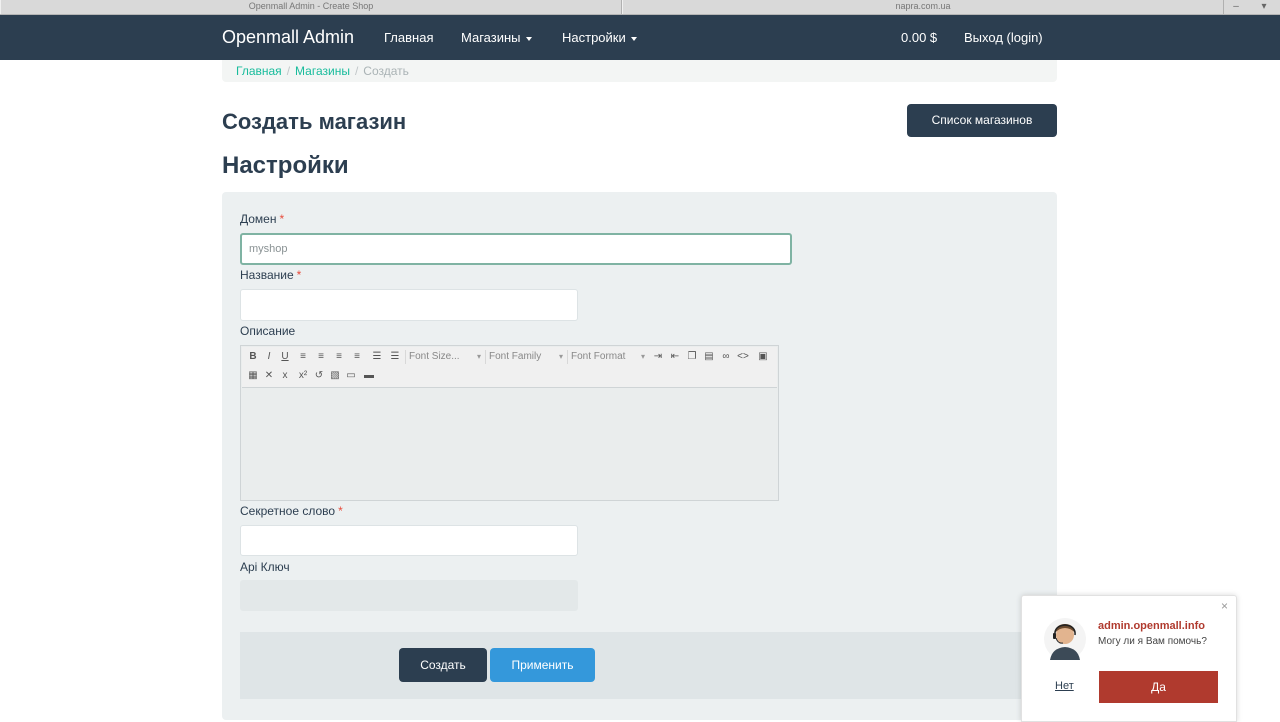 The width and height of the screenshot is (1280, 722). What do you see at coordinates (409, 540) in the screenshot?
I see `secret-input` at bounding box center [409, 540].